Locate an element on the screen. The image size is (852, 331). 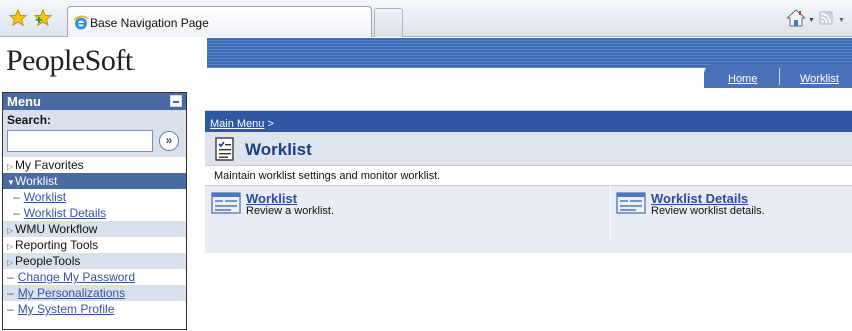
menu-item-reporting-tools: ▷ Reporting Tools is located at coordinates (94, 245).